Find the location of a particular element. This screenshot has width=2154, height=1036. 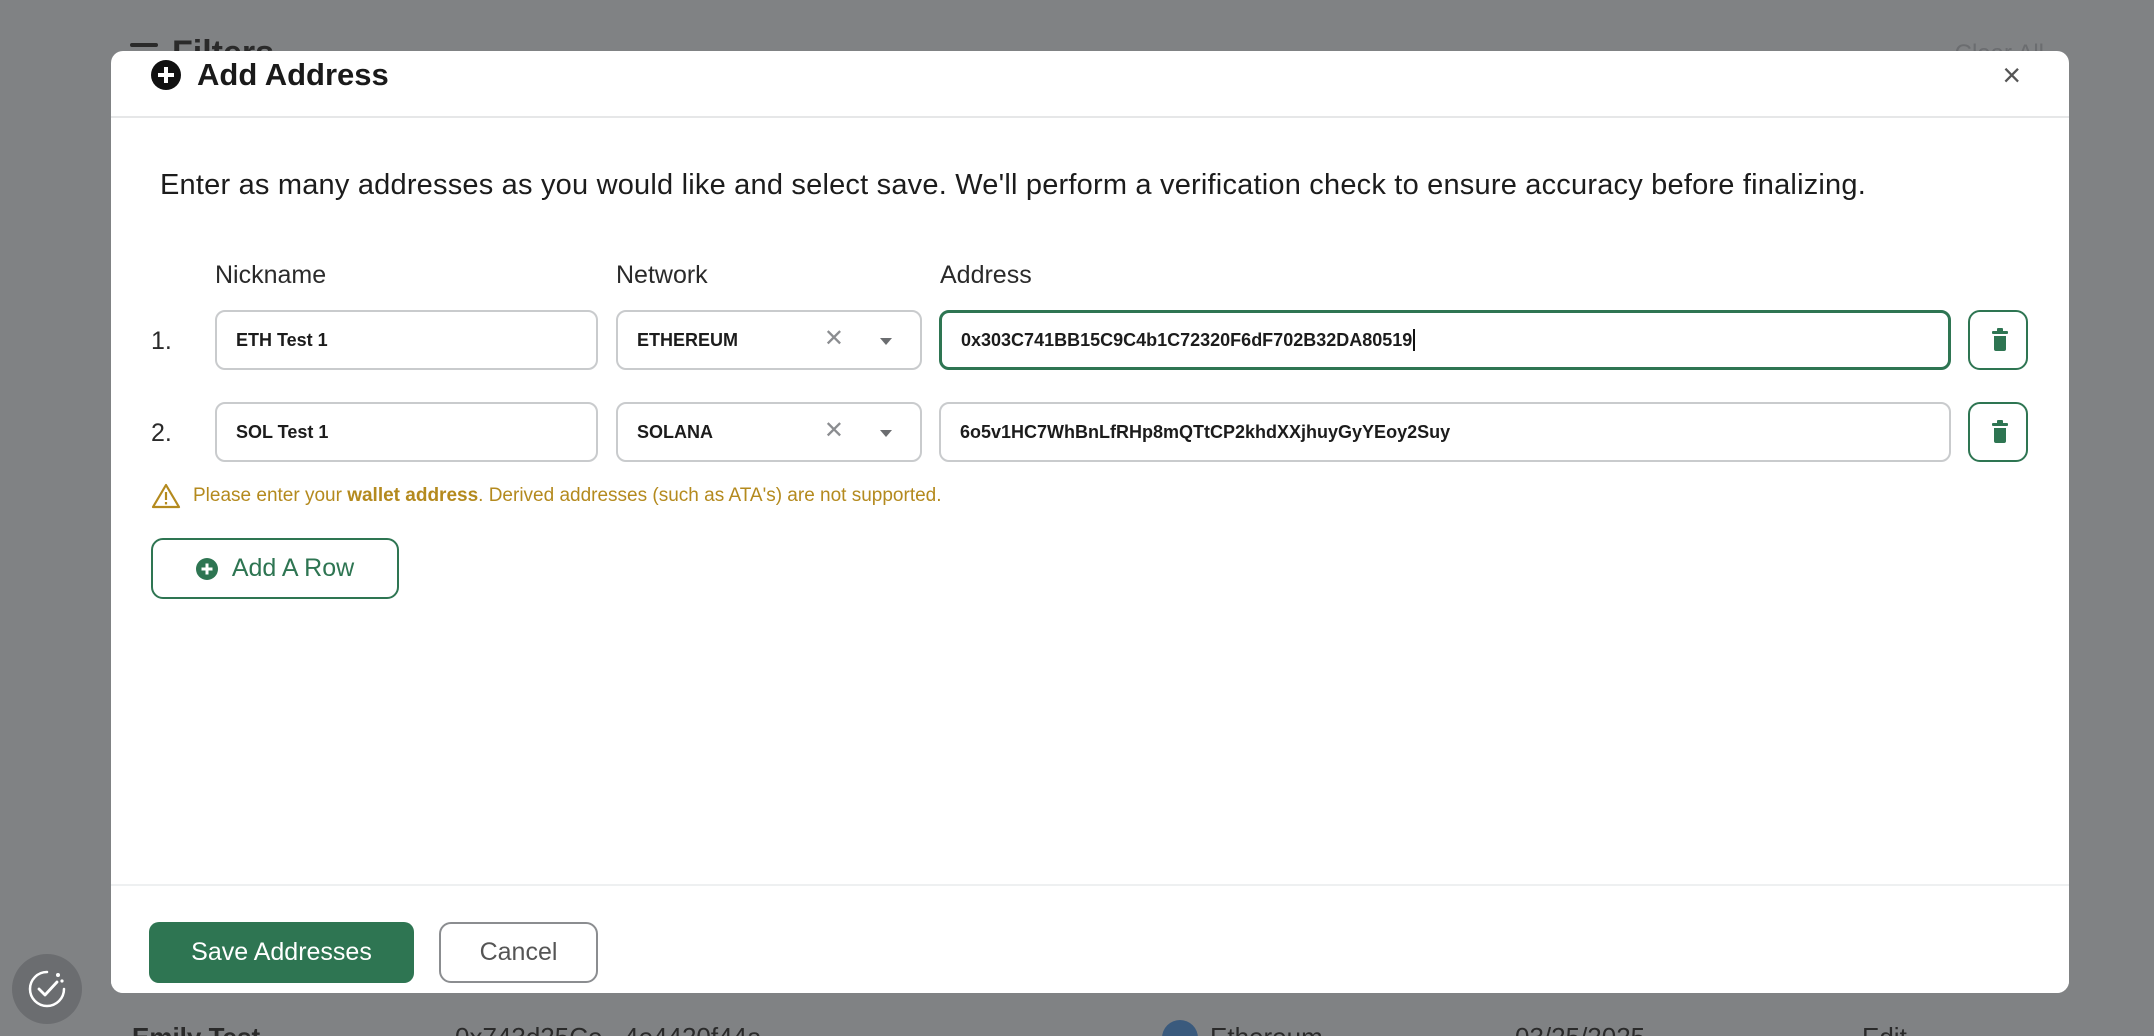

background-row-edit: Edit is located at coordinates (1884, 1029).